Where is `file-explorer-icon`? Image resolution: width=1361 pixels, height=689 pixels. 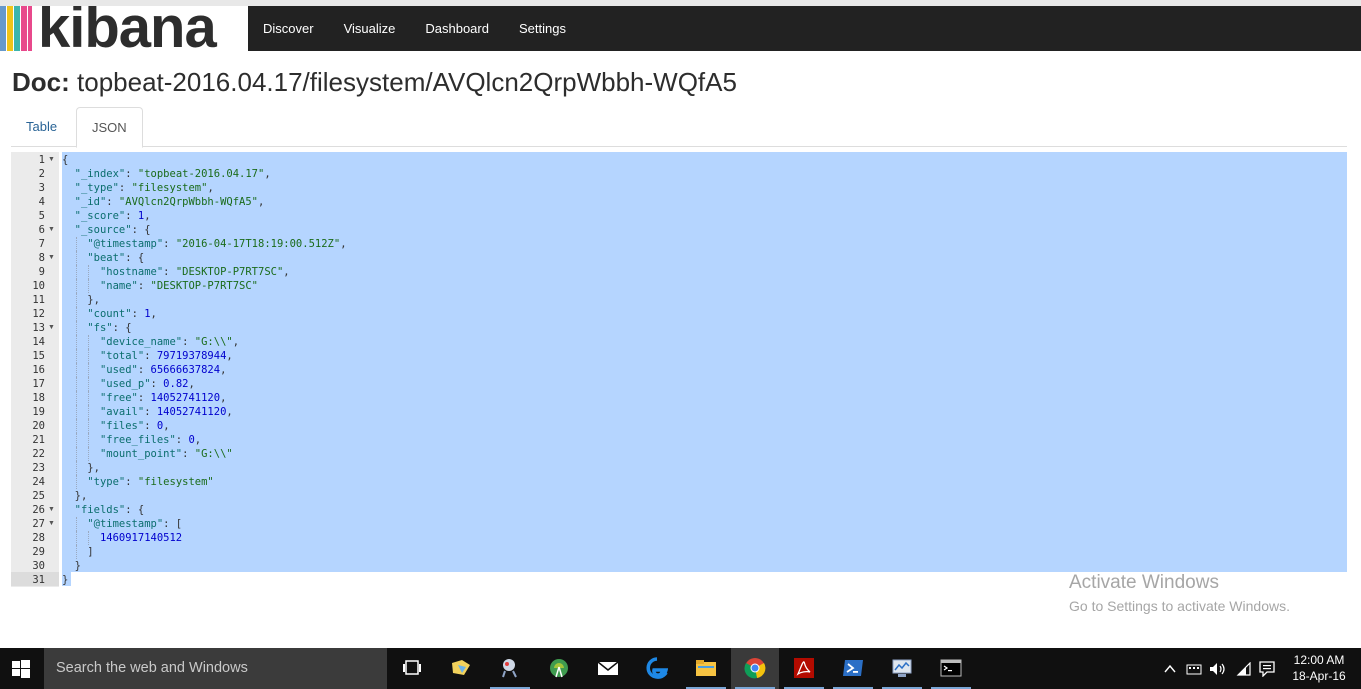
file-explorer-icon is located at coordinates (706, 668).